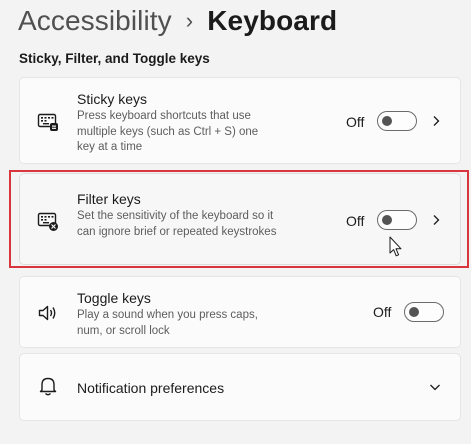  What do you see at coordinates (397, 220) in the screenshot?
I see `filter-keys-toggle` at bounding box center [397, 220].